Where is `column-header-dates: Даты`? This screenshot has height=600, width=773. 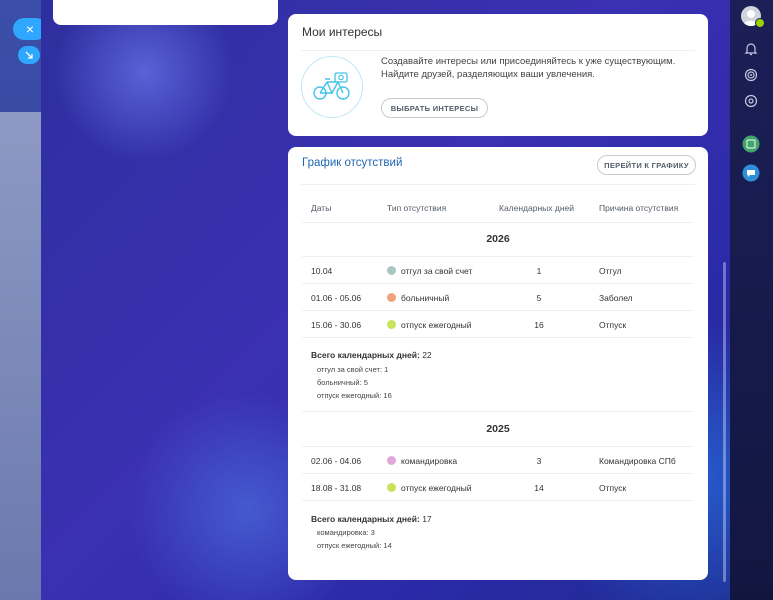
column-header-dates: Даты is located at coordinates (321, 208).